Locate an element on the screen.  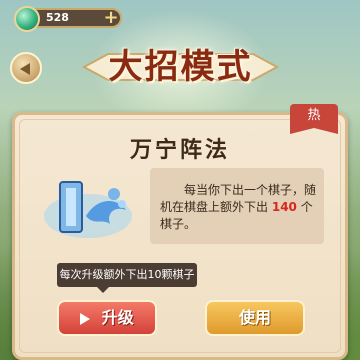
use-button: 使用 is located at coordinates (255, 318).